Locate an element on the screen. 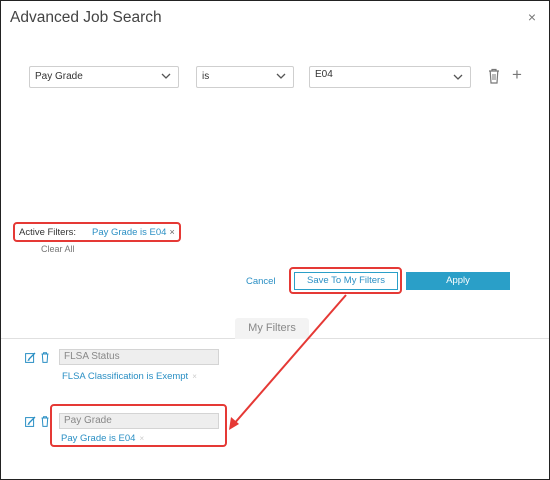 The image size is (550, 480). save-to-my-filters-button: Save To My Filters is located at coordinates (346, 281).